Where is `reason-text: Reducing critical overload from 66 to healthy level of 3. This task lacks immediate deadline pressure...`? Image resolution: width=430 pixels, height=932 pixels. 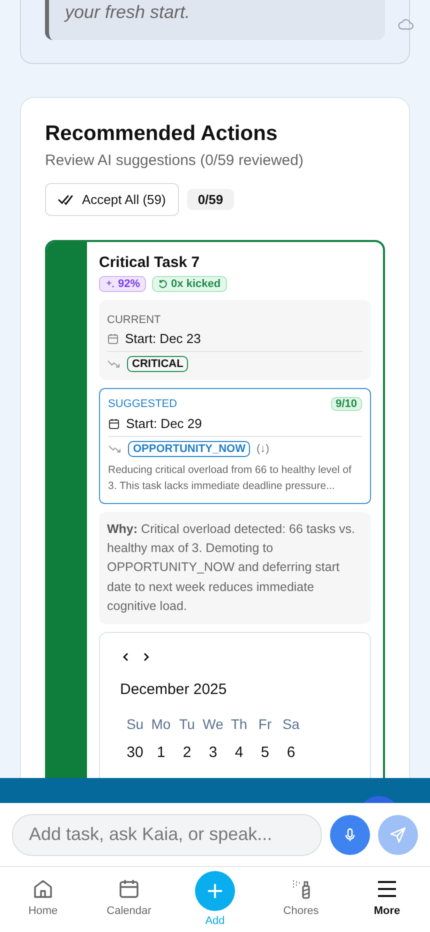 reason-text: Reducing critical overload from 66 to healthy level of 3. This task lacks immediate deadline pressure... is located at coordinates (230, 478).